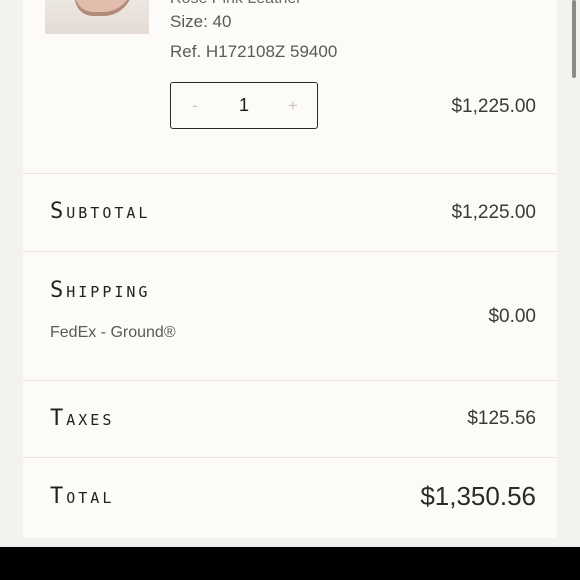 Image resolution: width=580 pixels, height=580 pixels. What do you see at coordinates (501, 418) in the screenshot?
I see `taxes-value: $125.56` at bounding box center [501, 418].